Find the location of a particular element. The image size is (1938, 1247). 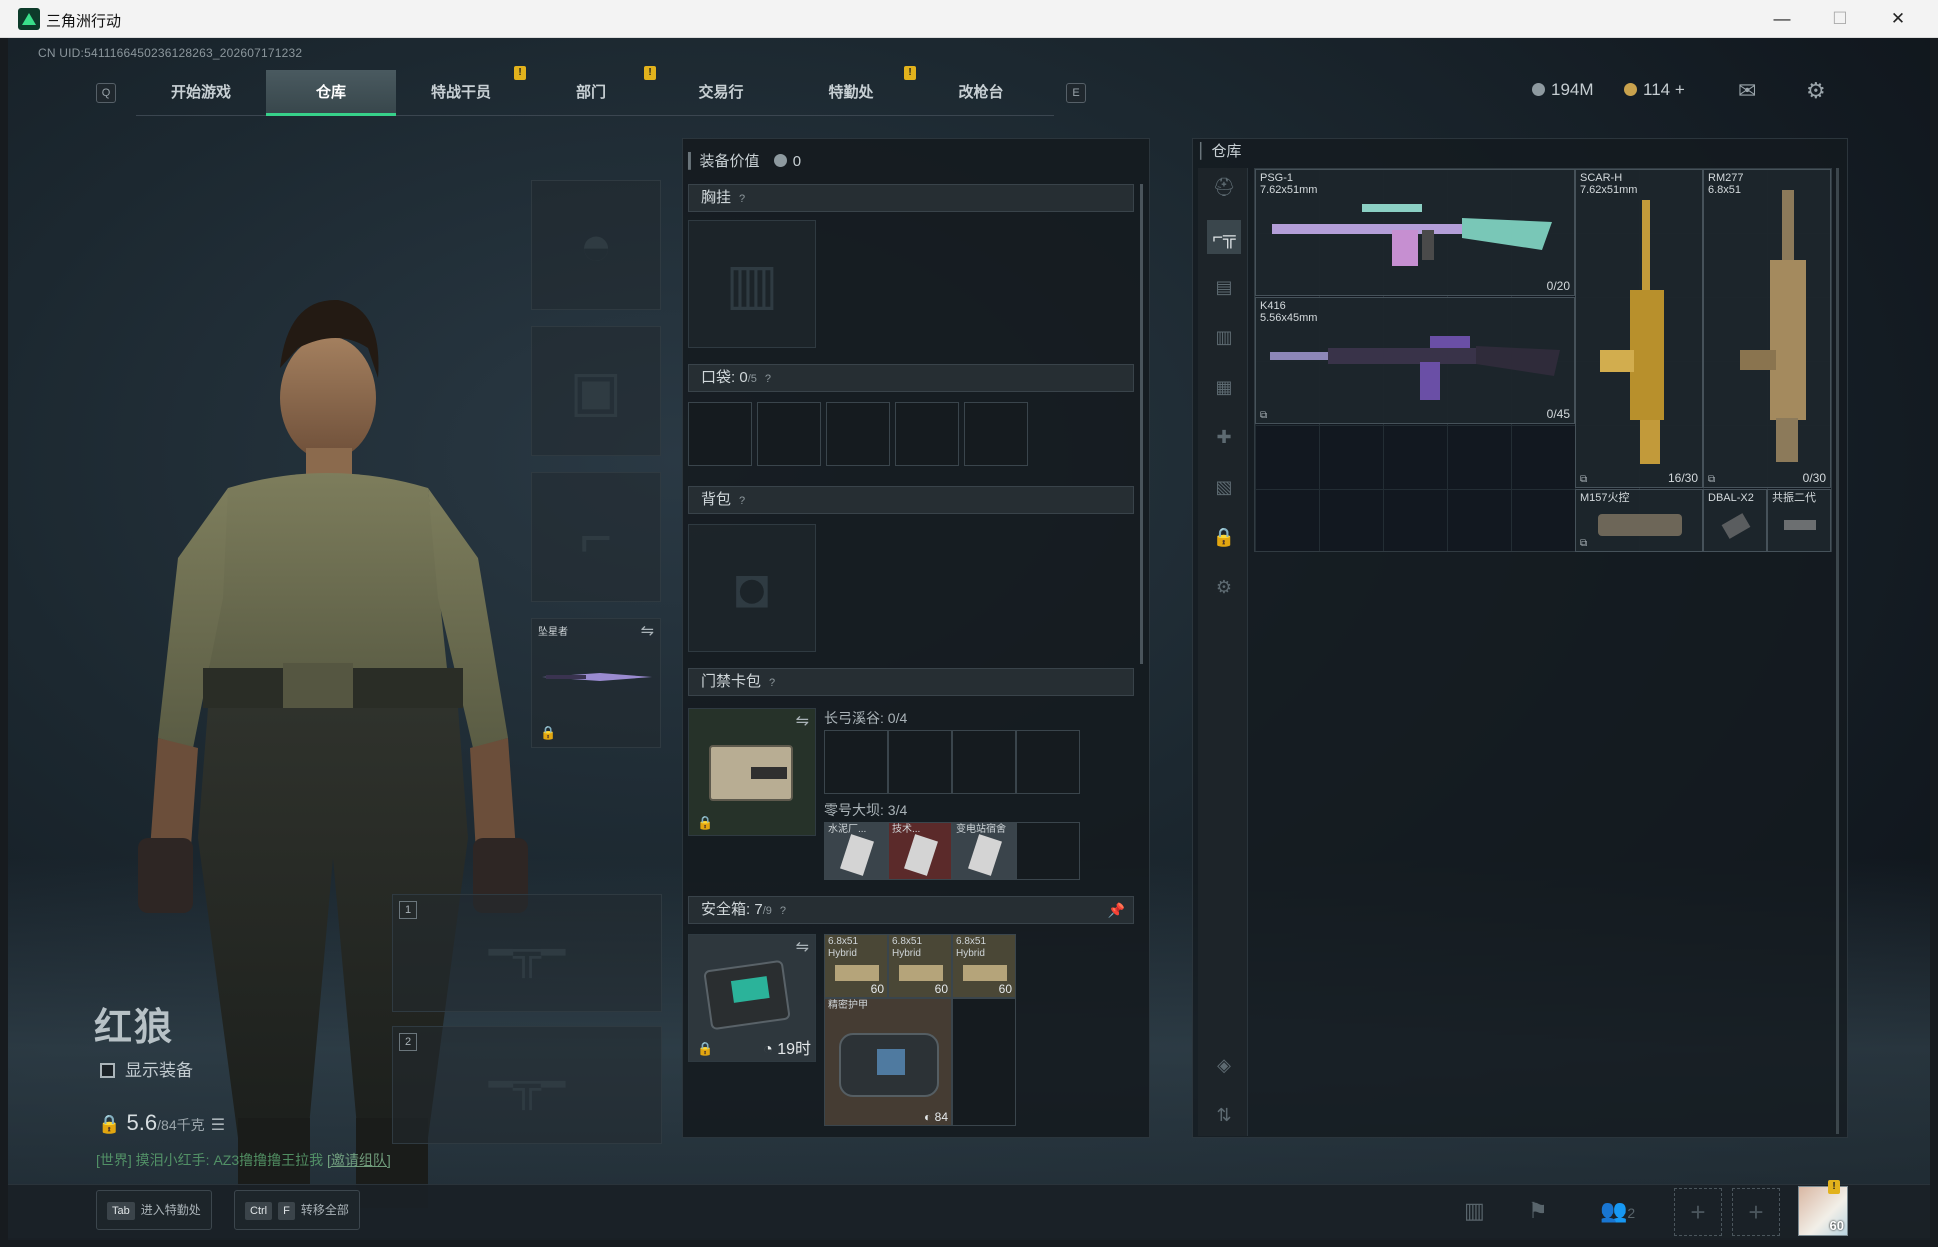

transfer-all-button: Ctrl F 转移全部 is located at coordinates (297, 1210).